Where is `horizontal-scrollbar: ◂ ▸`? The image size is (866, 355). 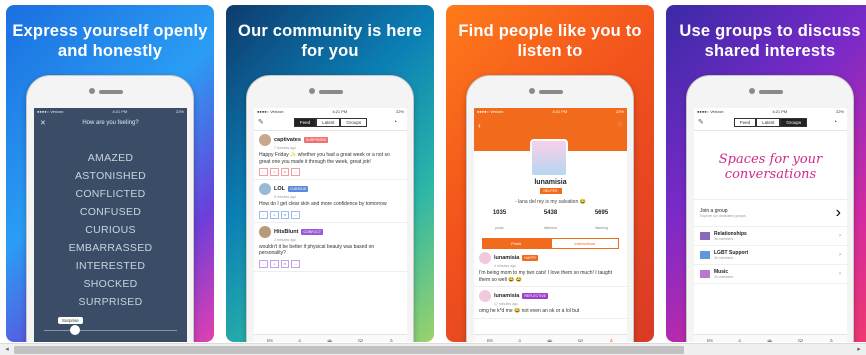 horizontal-scrollbar: ◂ ▸ is located at coordinates (433, 349).